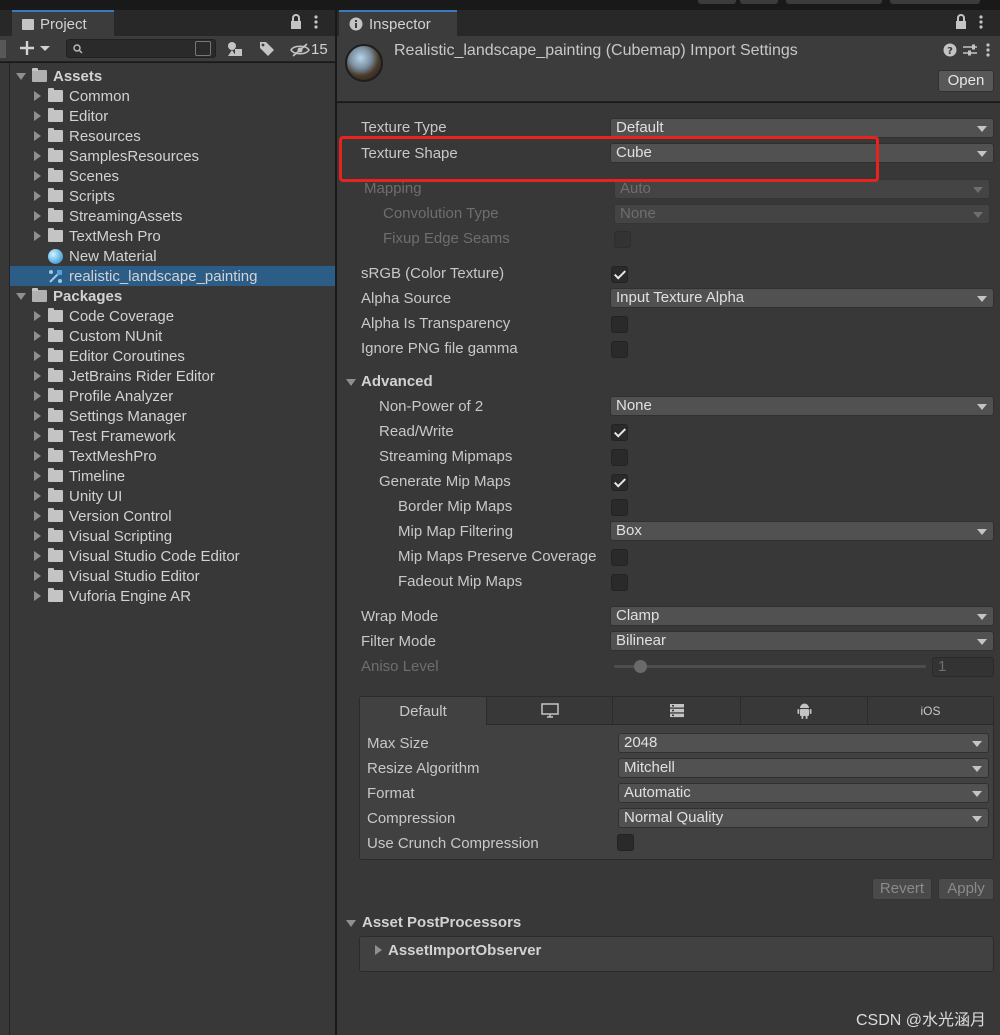 This screenshot has width=1000, height=1035. What do you see at coordinates (464, 950) in the screenshot?
I see `asset-import-observer-item: AssetImportObserver` at bounding box center [464, 950].